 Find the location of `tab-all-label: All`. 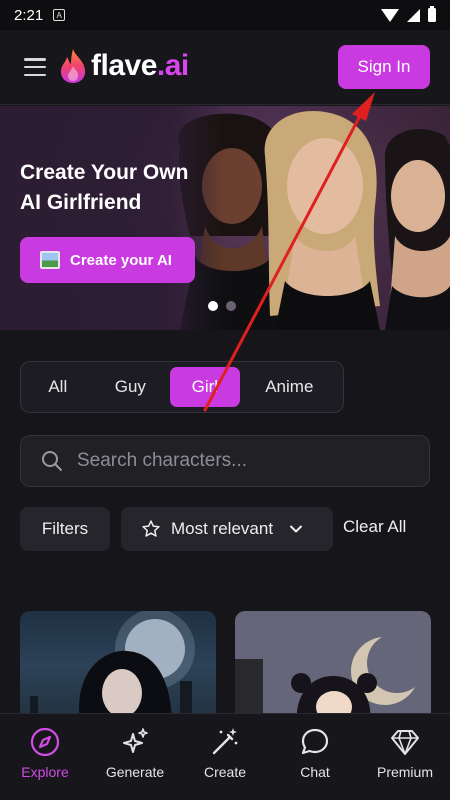

tab-all-label: All is located at coordinates (58, 386).